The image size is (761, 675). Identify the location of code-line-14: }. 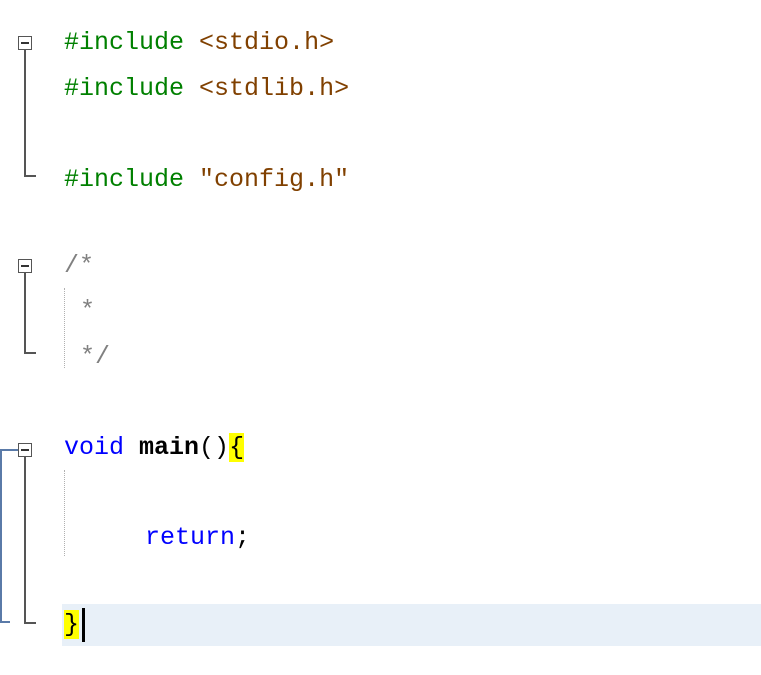
(72, 625).